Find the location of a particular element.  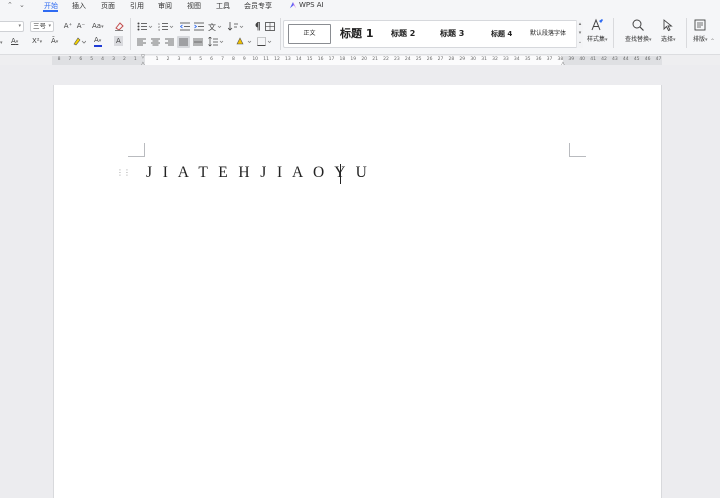

style-heading-4: 标题 4 is located at coordinates (501, 34).